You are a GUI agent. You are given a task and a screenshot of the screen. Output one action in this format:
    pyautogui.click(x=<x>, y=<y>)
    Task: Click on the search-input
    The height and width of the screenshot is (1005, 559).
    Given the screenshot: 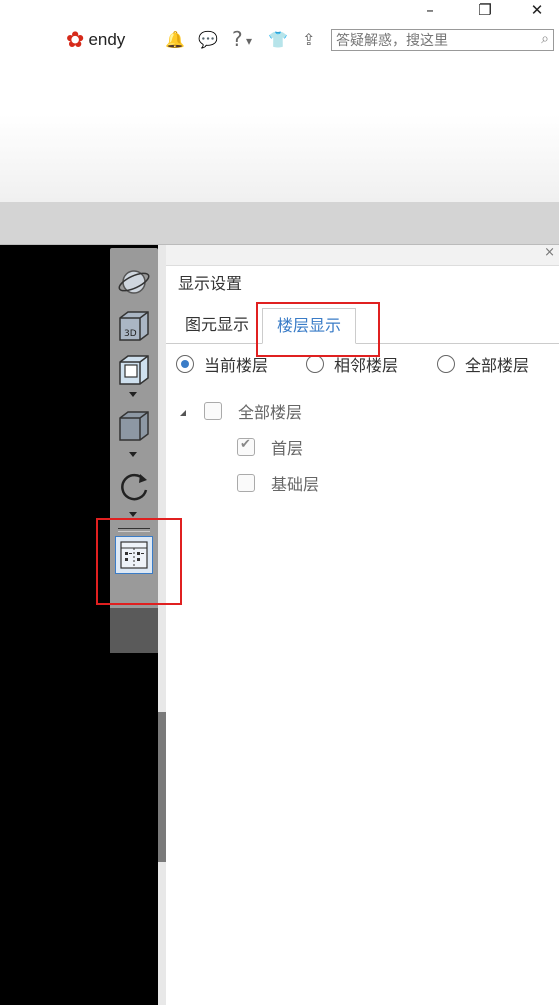 What is the action you would take?
    pyautogui.click(x=431, y=41)
    